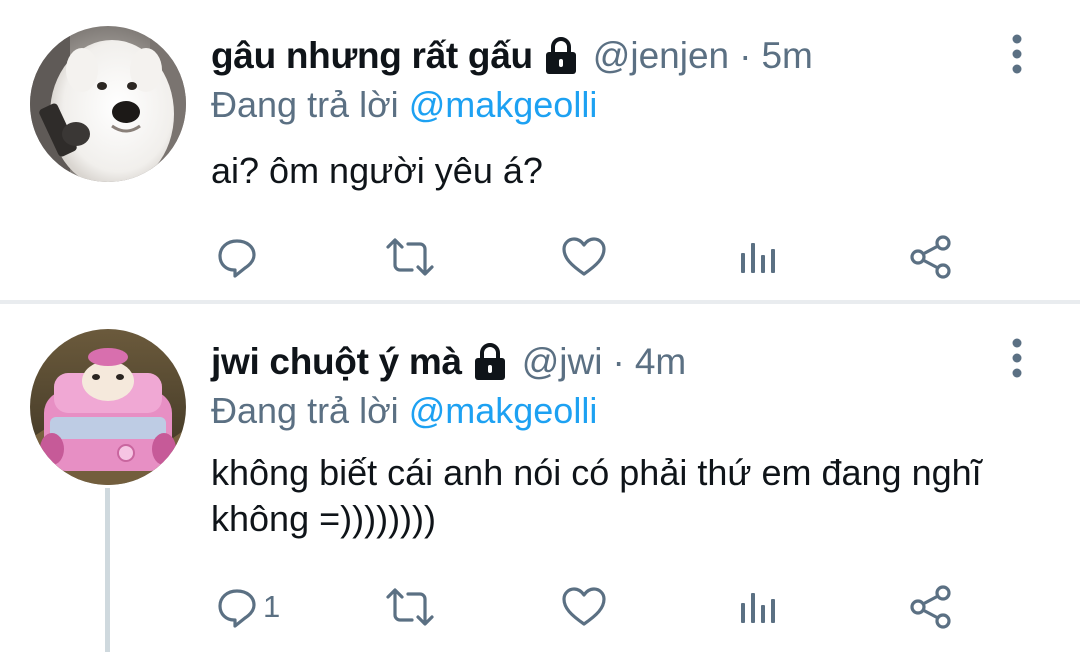 The image size is (1080, 652). Describe the element at coordinates (377, 170) in the screenshot. I see `tweet-text: ai? ôm người yêu á?` at that location.